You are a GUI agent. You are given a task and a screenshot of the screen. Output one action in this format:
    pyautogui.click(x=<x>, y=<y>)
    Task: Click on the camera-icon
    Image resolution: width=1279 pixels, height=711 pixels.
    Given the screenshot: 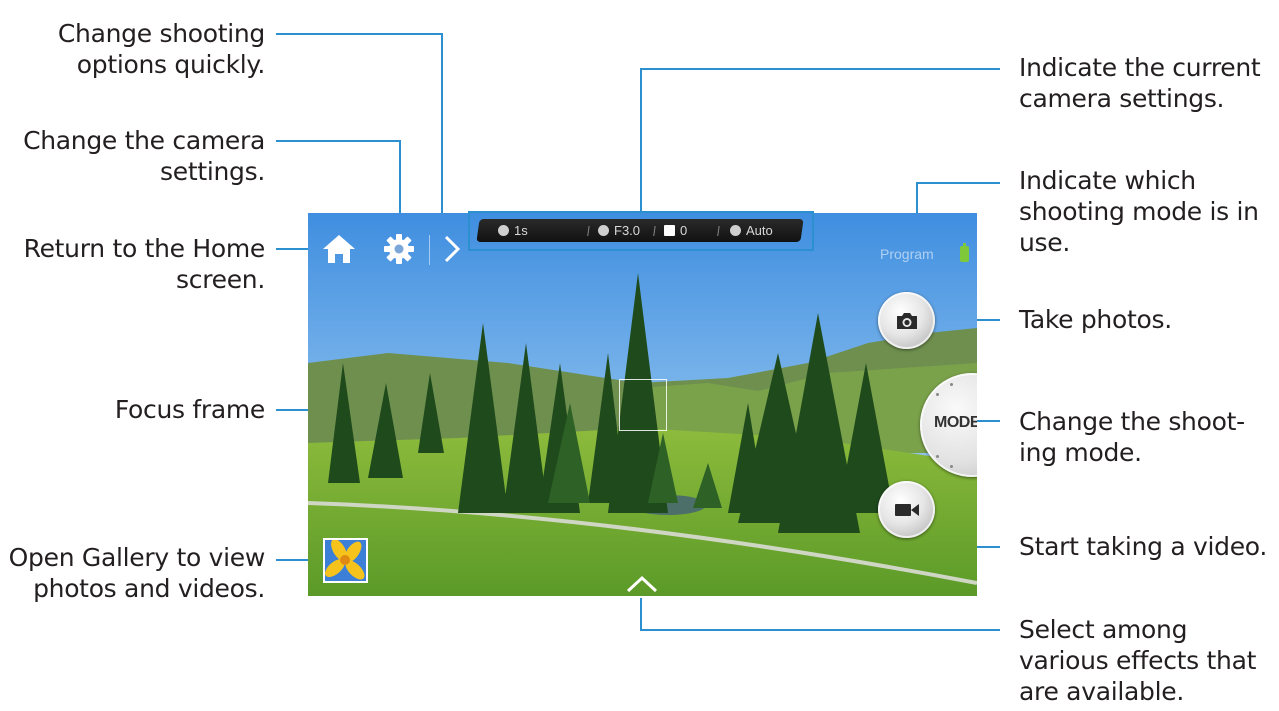 What is the action you would take?
    pyautogui.click(x=906, y=320)
    